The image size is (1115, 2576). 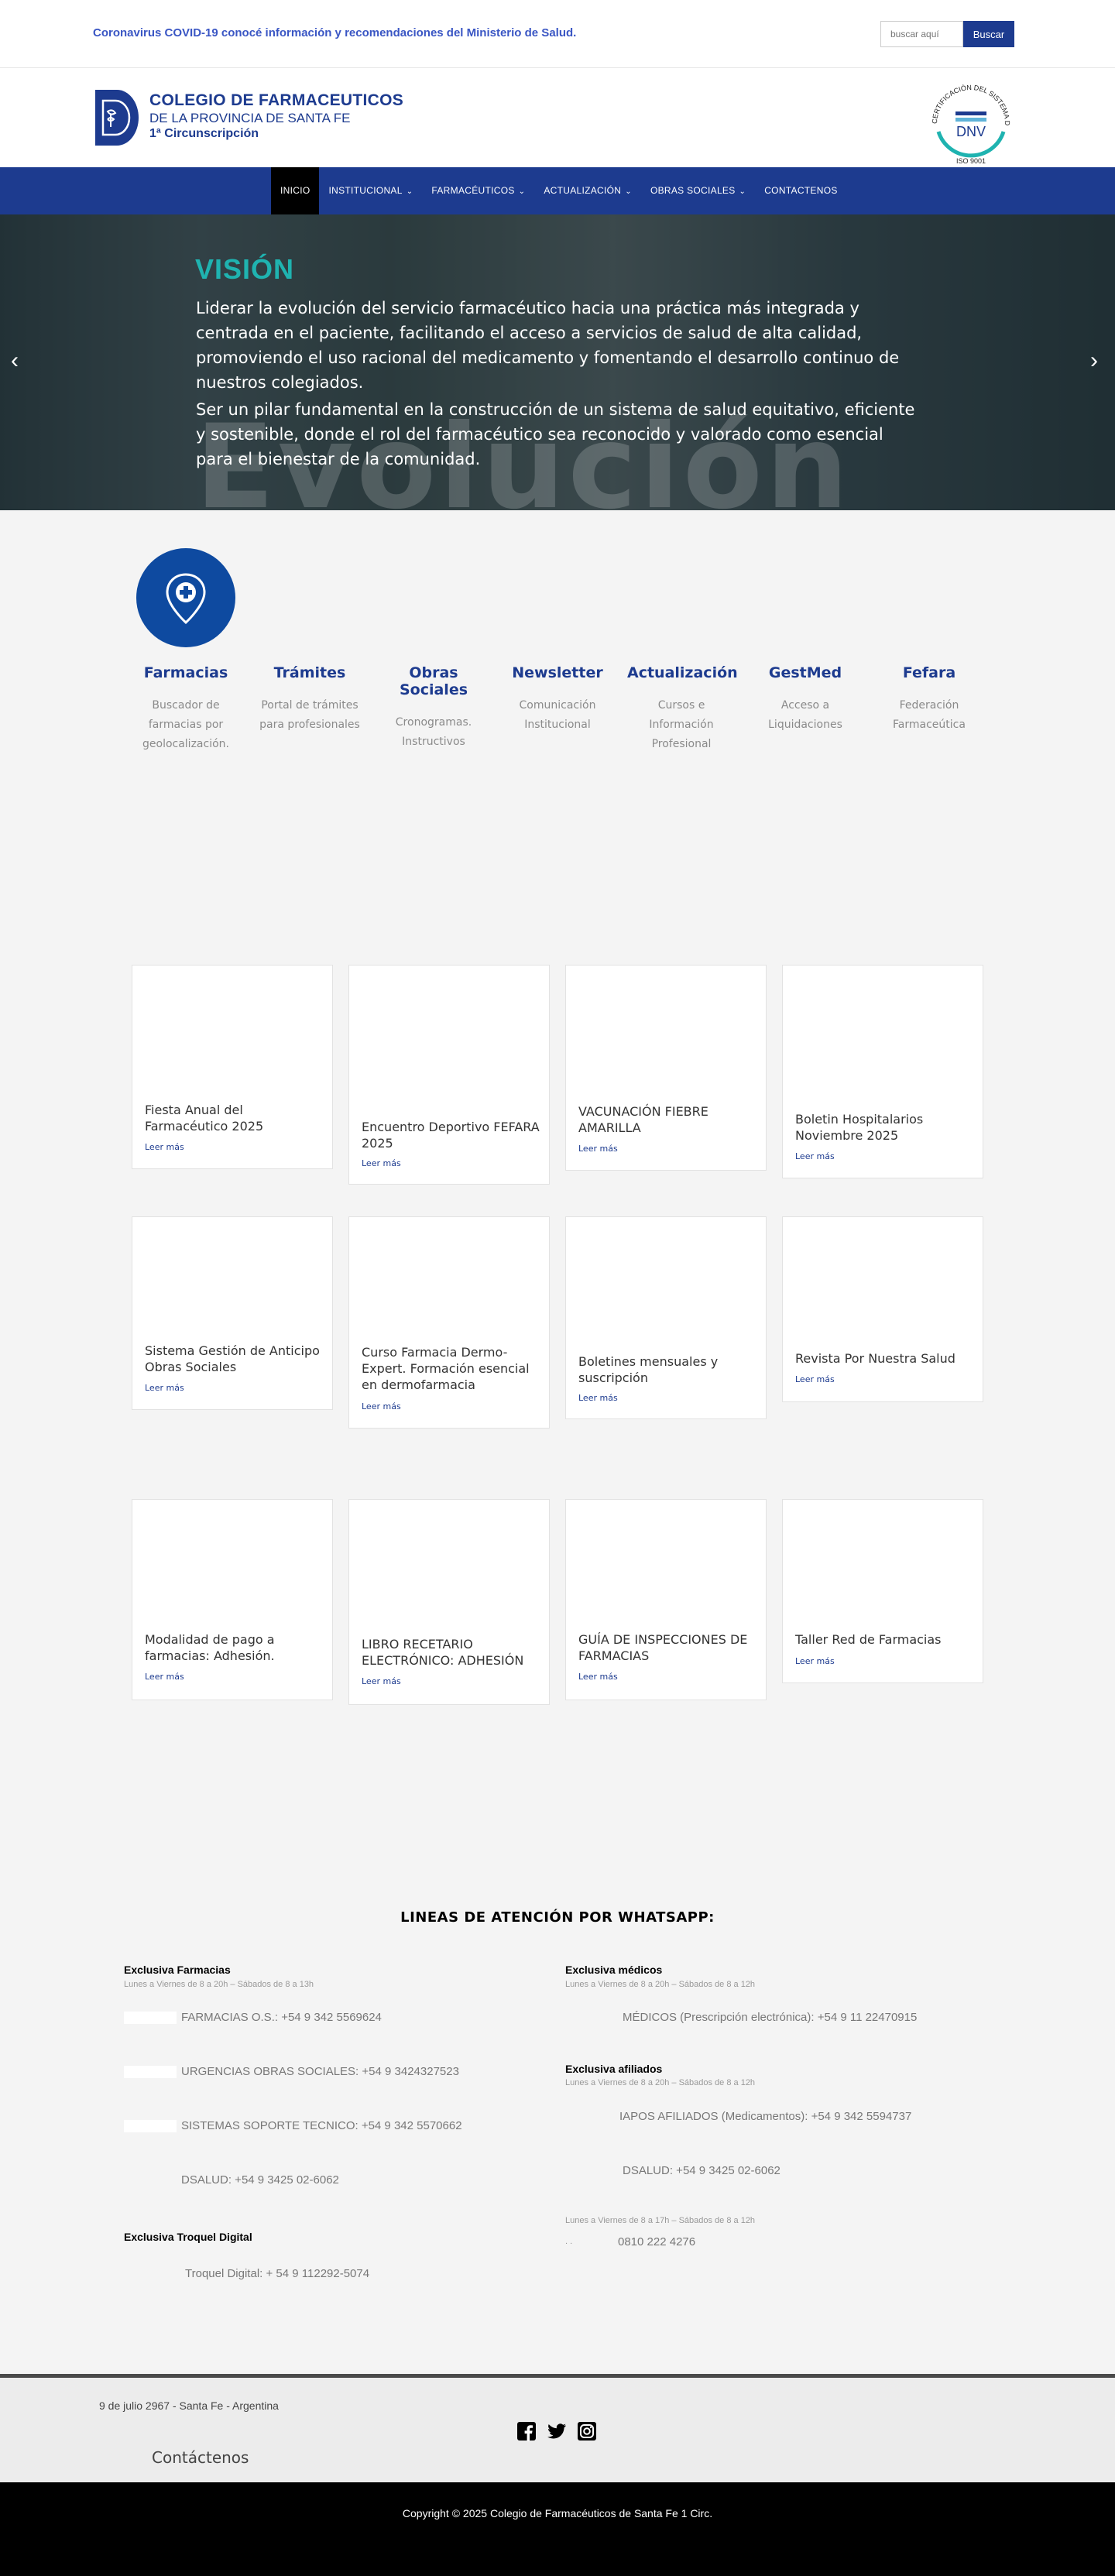 What do you see at coordinates (451, 1135) in the screenshot?
I see `card-title: Encuentro Deportivo FEFARA 2025` at bounding box center [451, 1135].